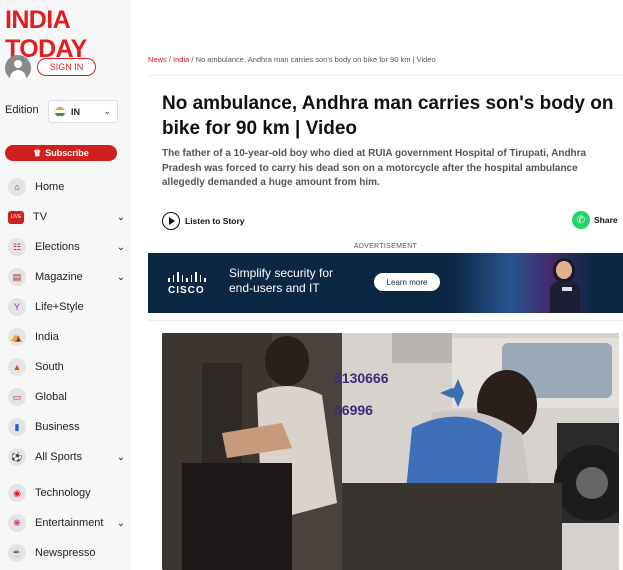 The height and width of the screenshot is (570, 623). What do you see at coordinates (57, 427) in the screenshot?
I see `sidebar-item-label: Business` at bounding box center [57, 427].